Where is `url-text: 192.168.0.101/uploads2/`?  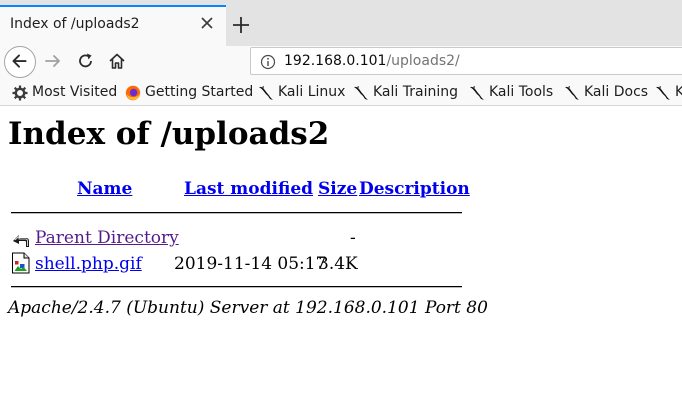
url-text: 192.168.0.101/uploads2/ is located at coordinates (372, 61).